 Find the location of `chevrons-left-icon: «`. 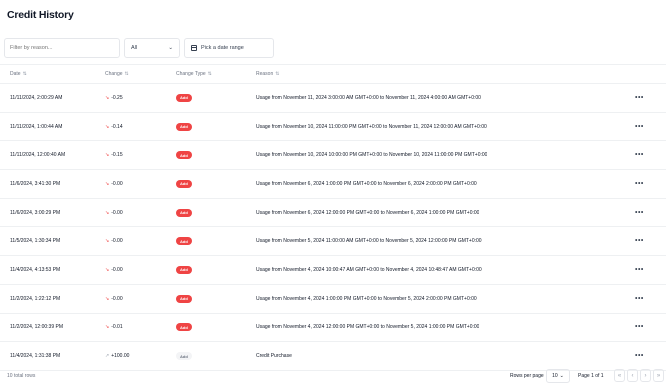

chevrons-left-icon: « is located at coordinates (619, 375).